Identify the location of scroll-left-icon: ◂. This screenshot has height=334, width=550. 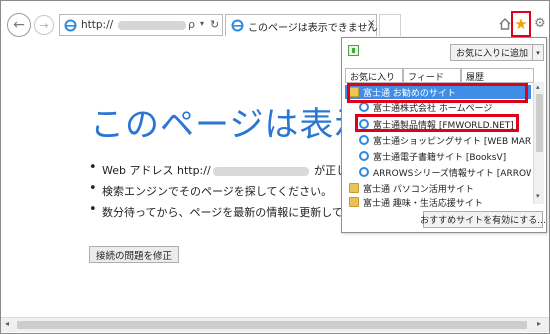
(7, 323).